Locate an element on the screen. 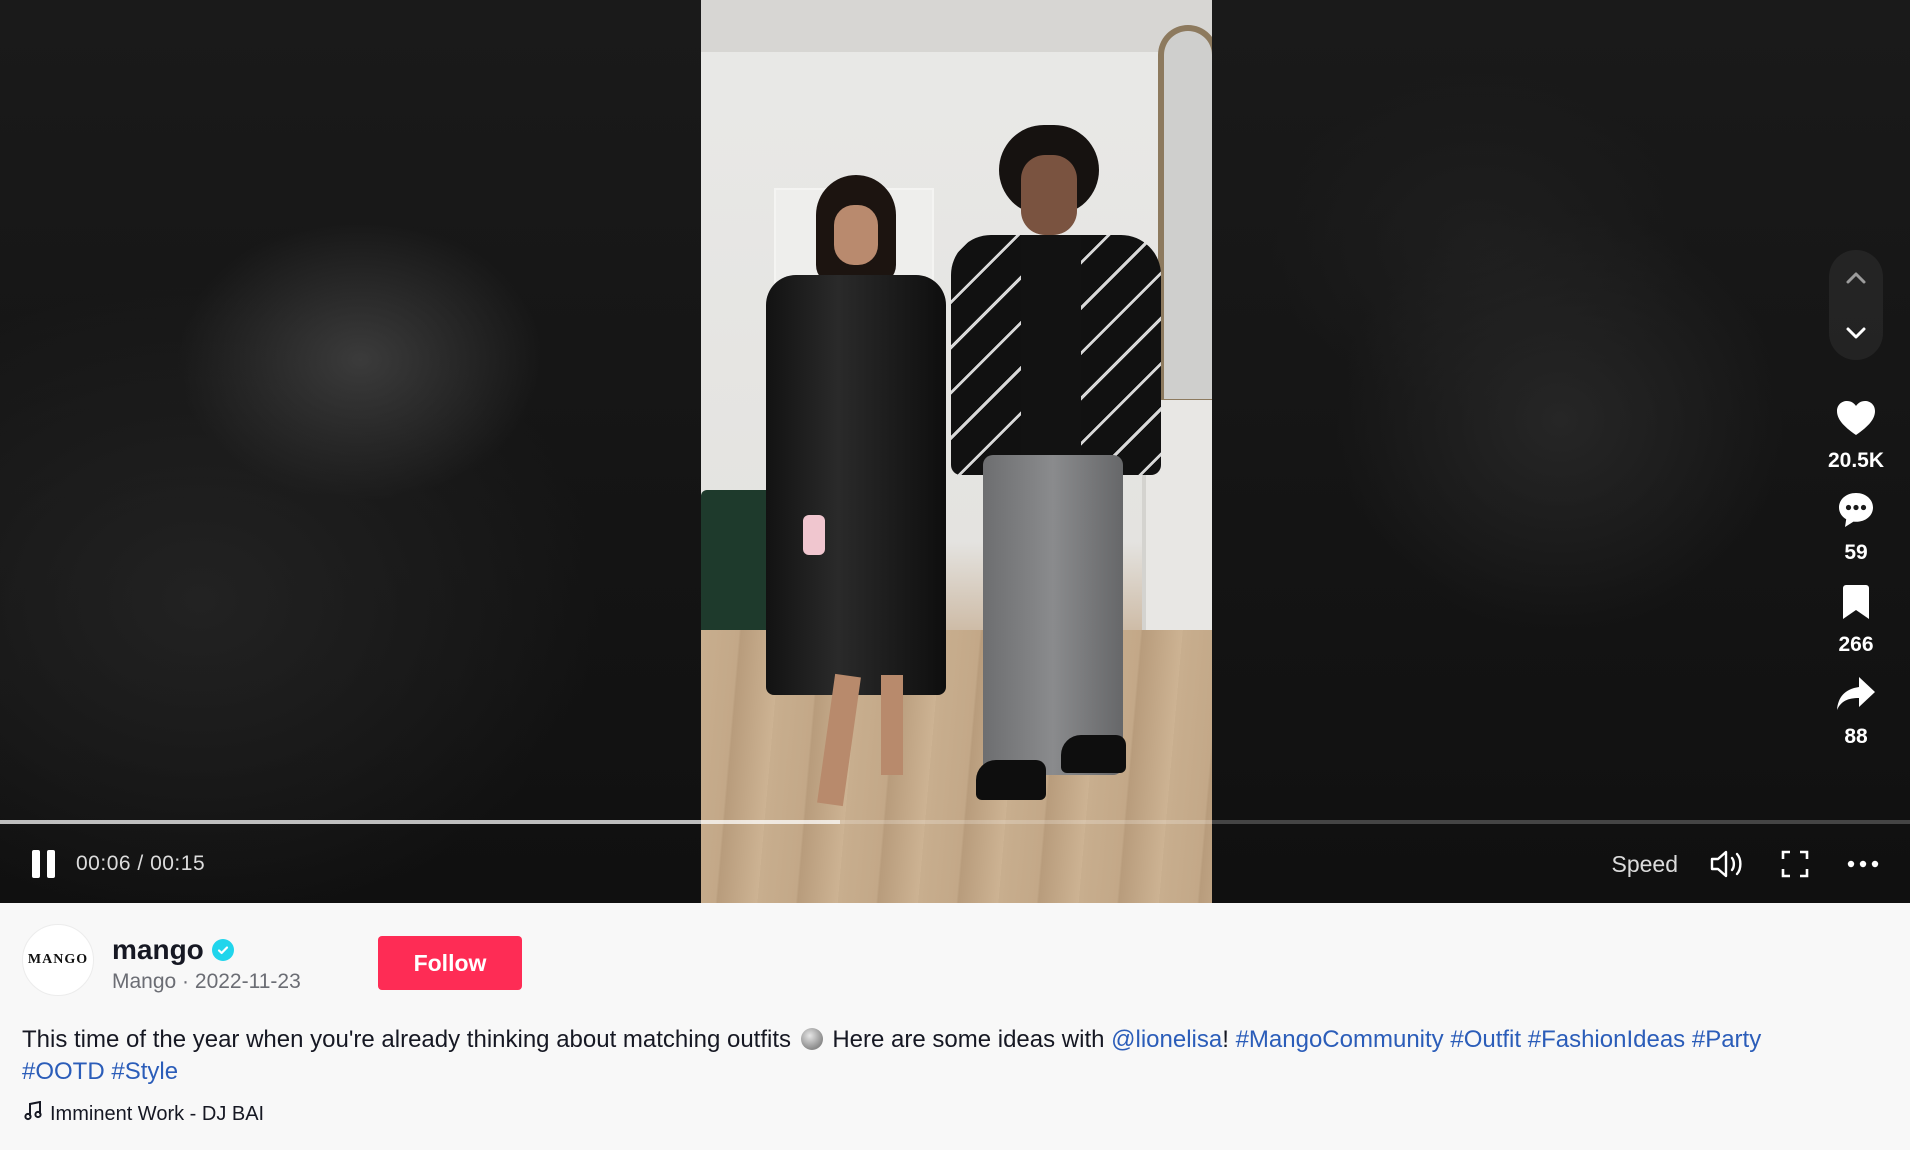 The height and width of the screenshot is (1150, 1910). progress-bar is located at coordinates (955, 822).